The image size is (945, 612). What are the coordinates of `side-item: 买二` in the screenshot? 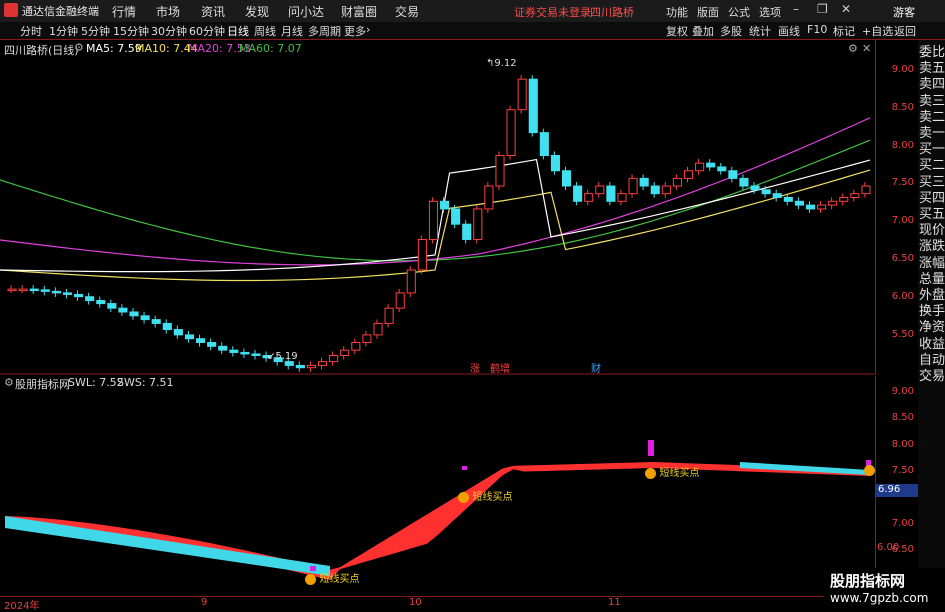 It's located at (932, 165).